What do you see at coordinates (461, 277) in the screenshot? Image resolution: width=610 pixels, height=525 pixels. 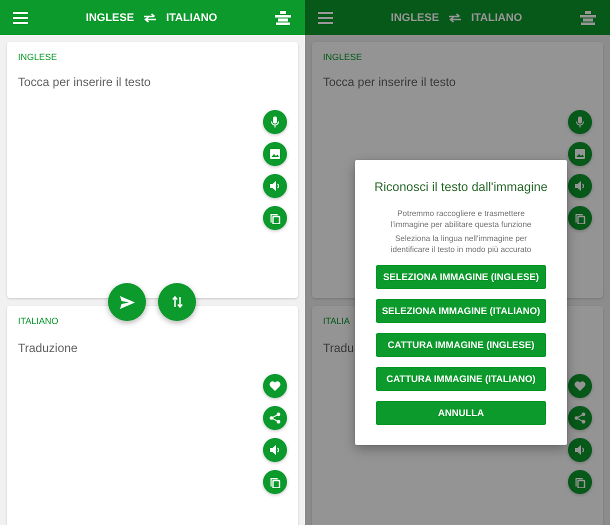 I see `dialog-button: SELEZIONA IMMAGINE (INGLESE)` at bounding box center [461, 277].